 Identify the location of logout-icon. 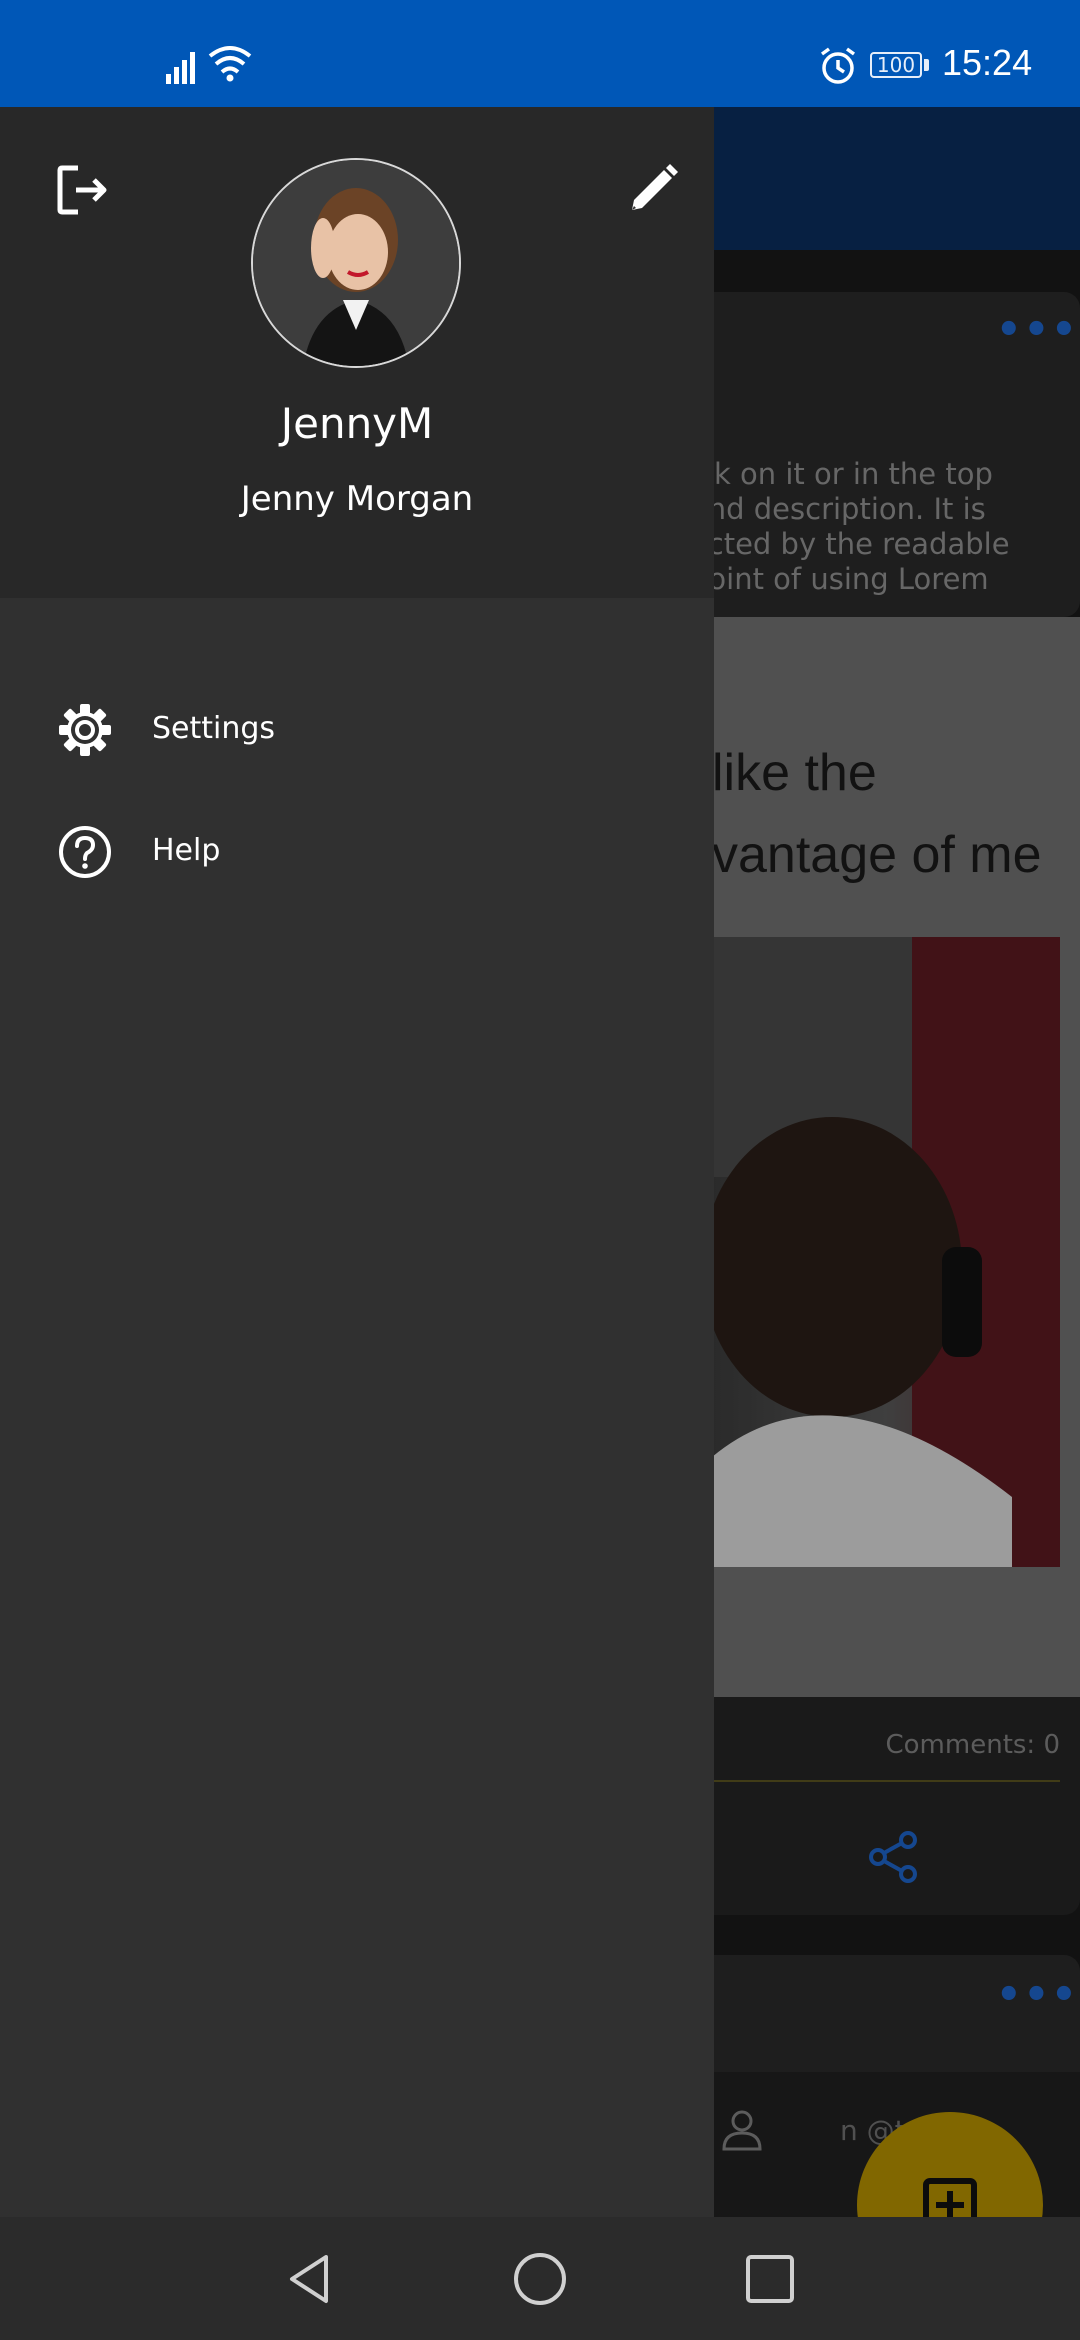
(82, 190).